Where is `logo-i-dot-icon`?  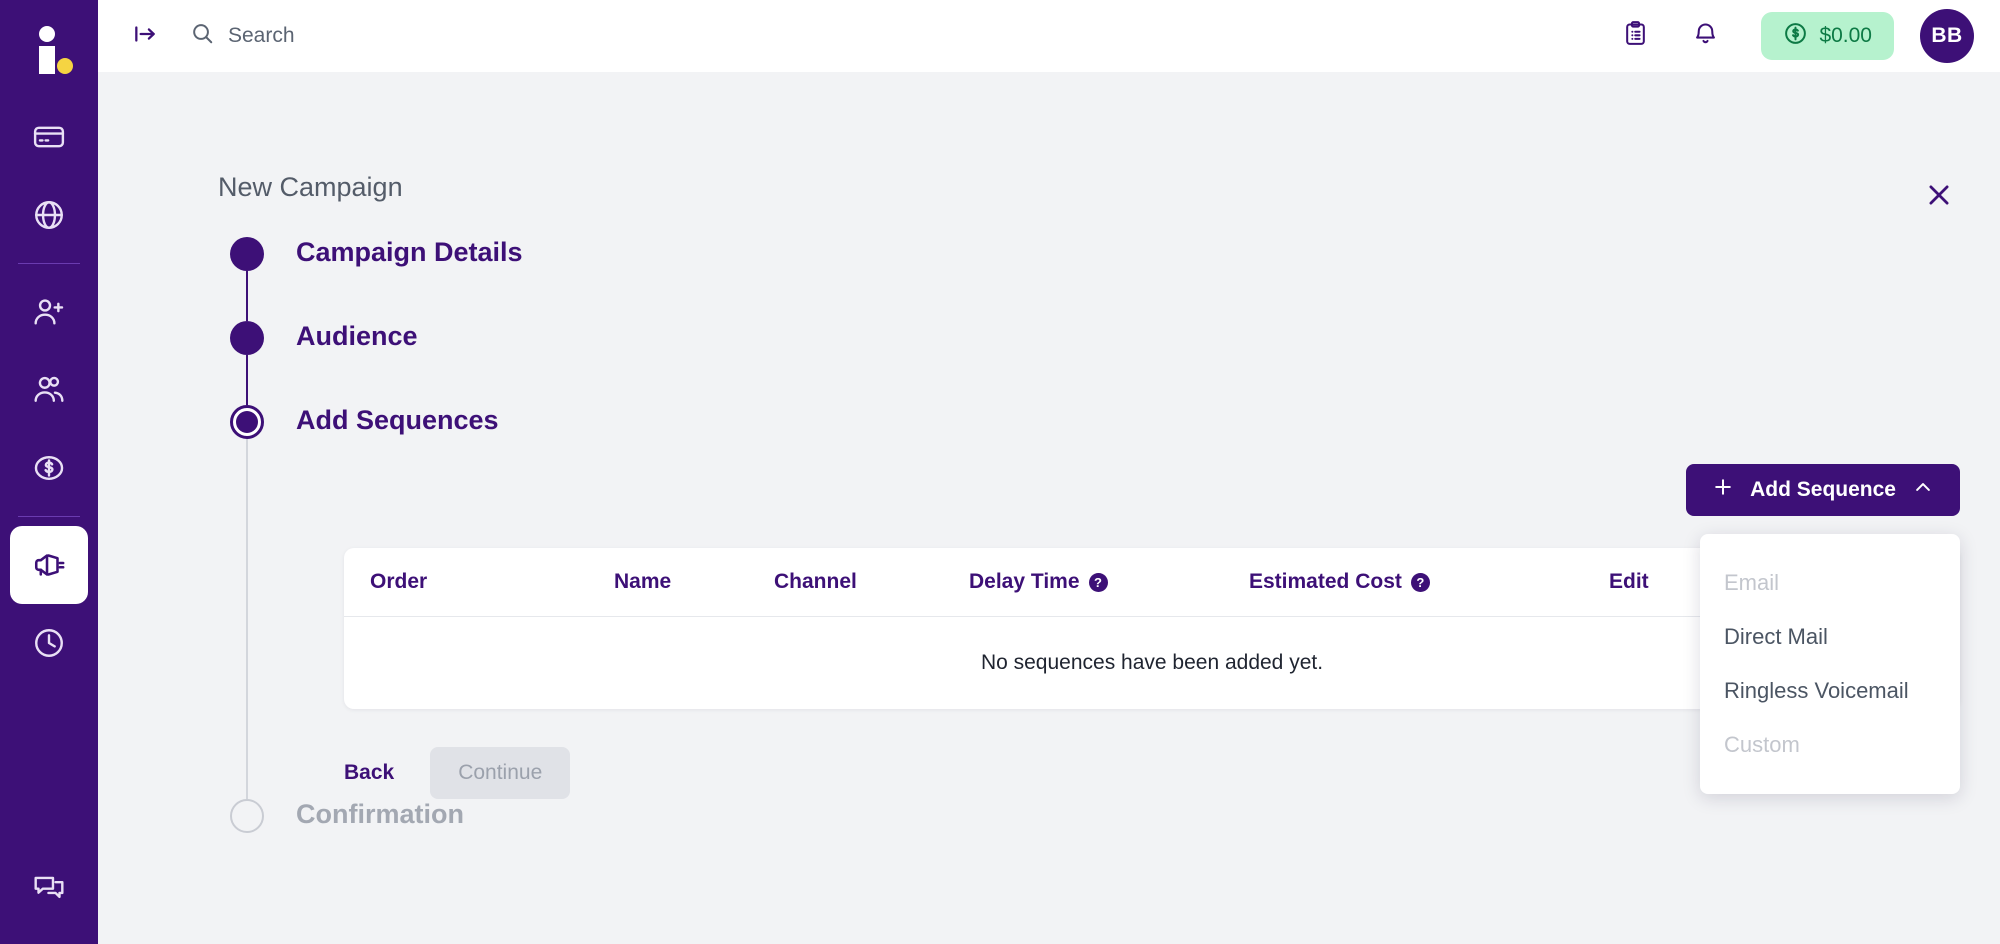 logo-i-dot-icon is located at coordinates (50, 49).